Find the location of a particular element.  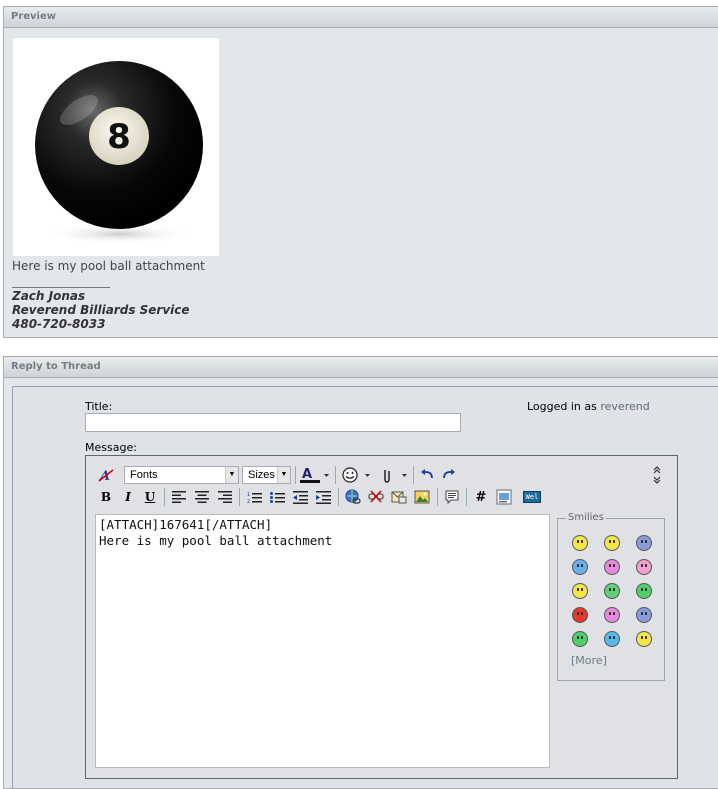

more-smilies-label: More is located at coordinates (589, 660).